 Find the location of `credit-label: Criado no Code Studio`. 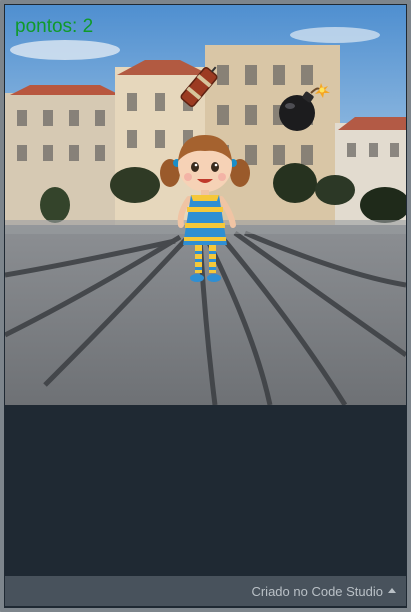

credit-label: Criado no Code Studio is located at coordinates (317, 591).